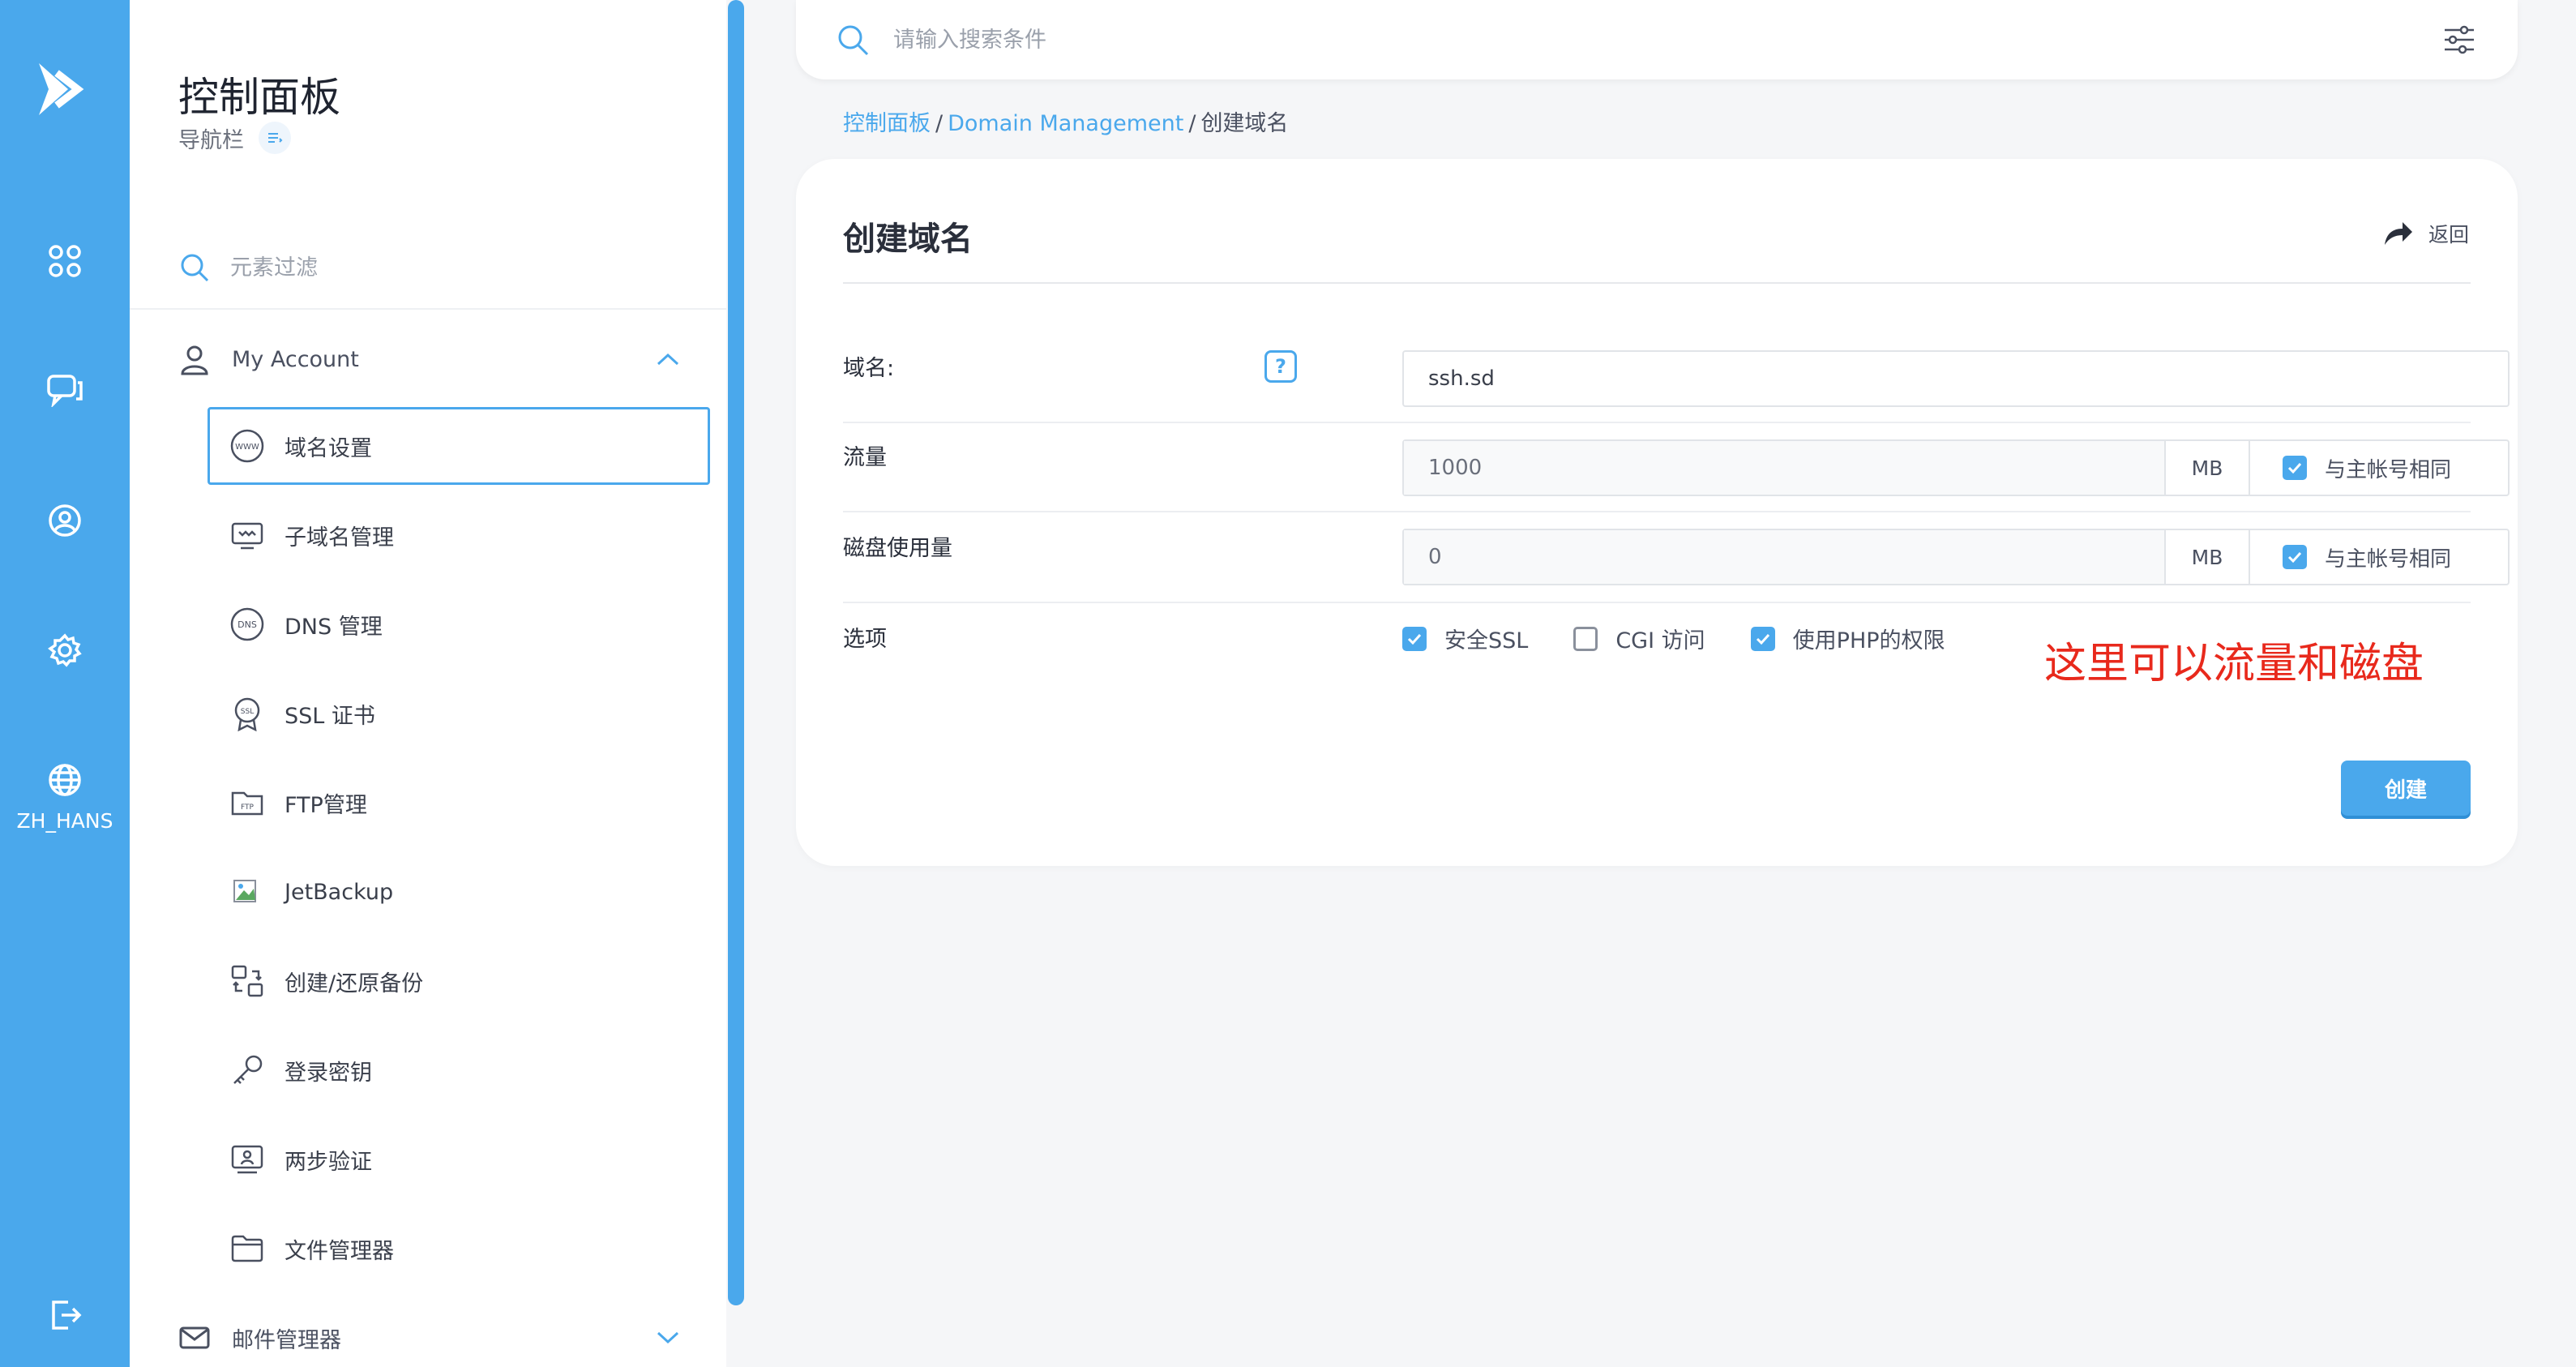  What do you see at coordinates (211, 140) in the screenshot?
I see `nav-subtitle-label: 导航栏` at bounding box center [211, 140].